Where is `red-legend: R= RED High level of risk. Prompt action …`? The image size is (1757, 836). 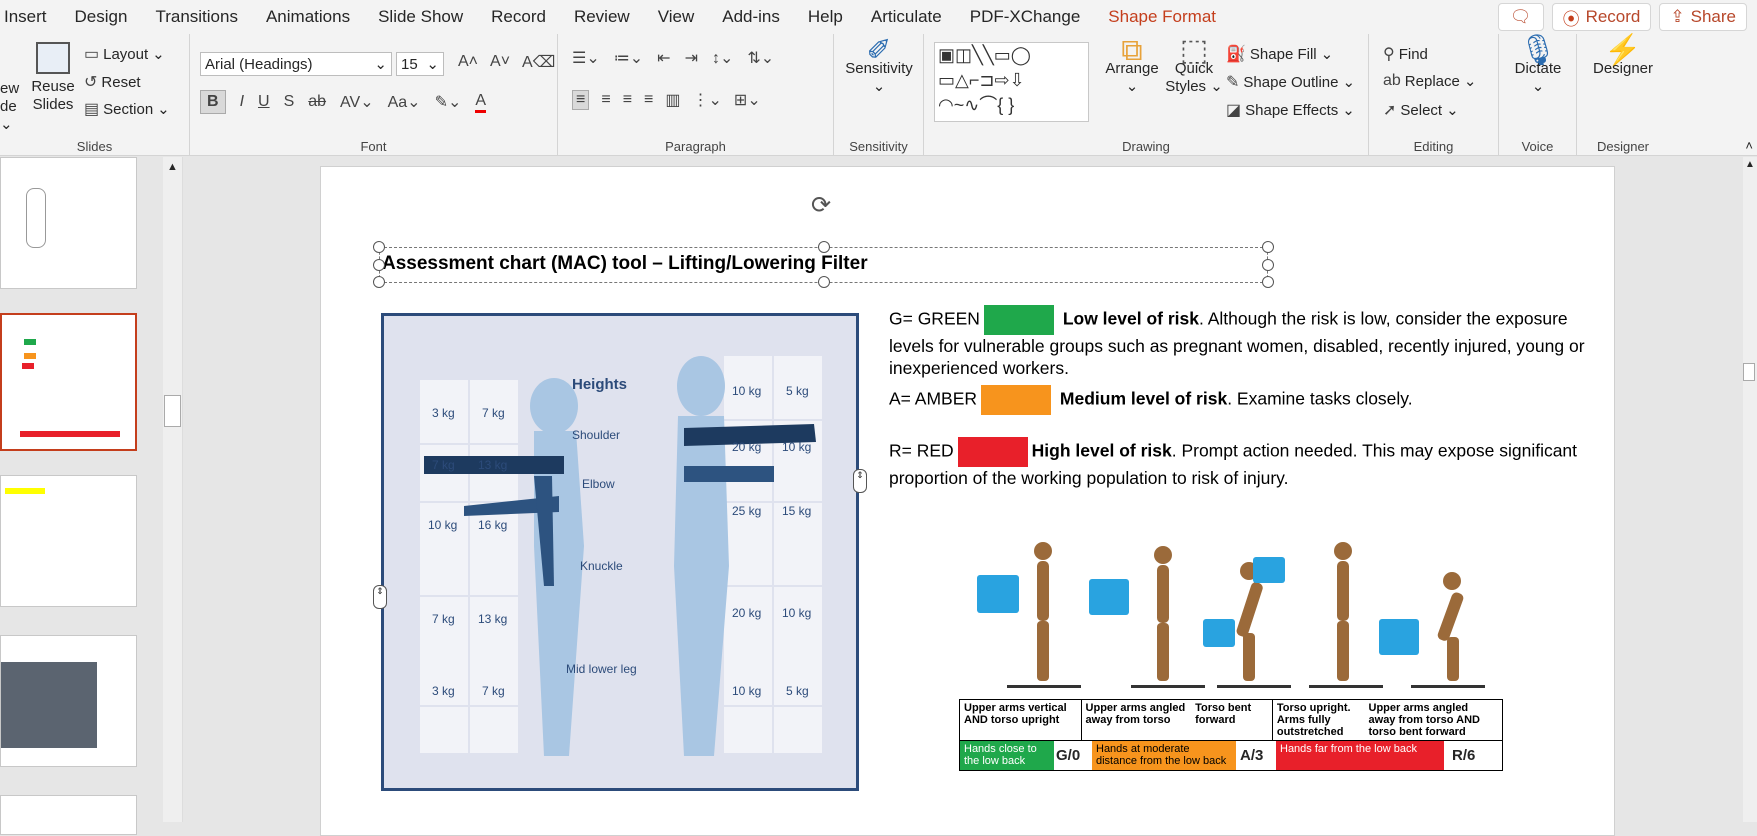
red-legend: R= RED High level of risk. Prompt action … is located at coordinates (1239, 463).